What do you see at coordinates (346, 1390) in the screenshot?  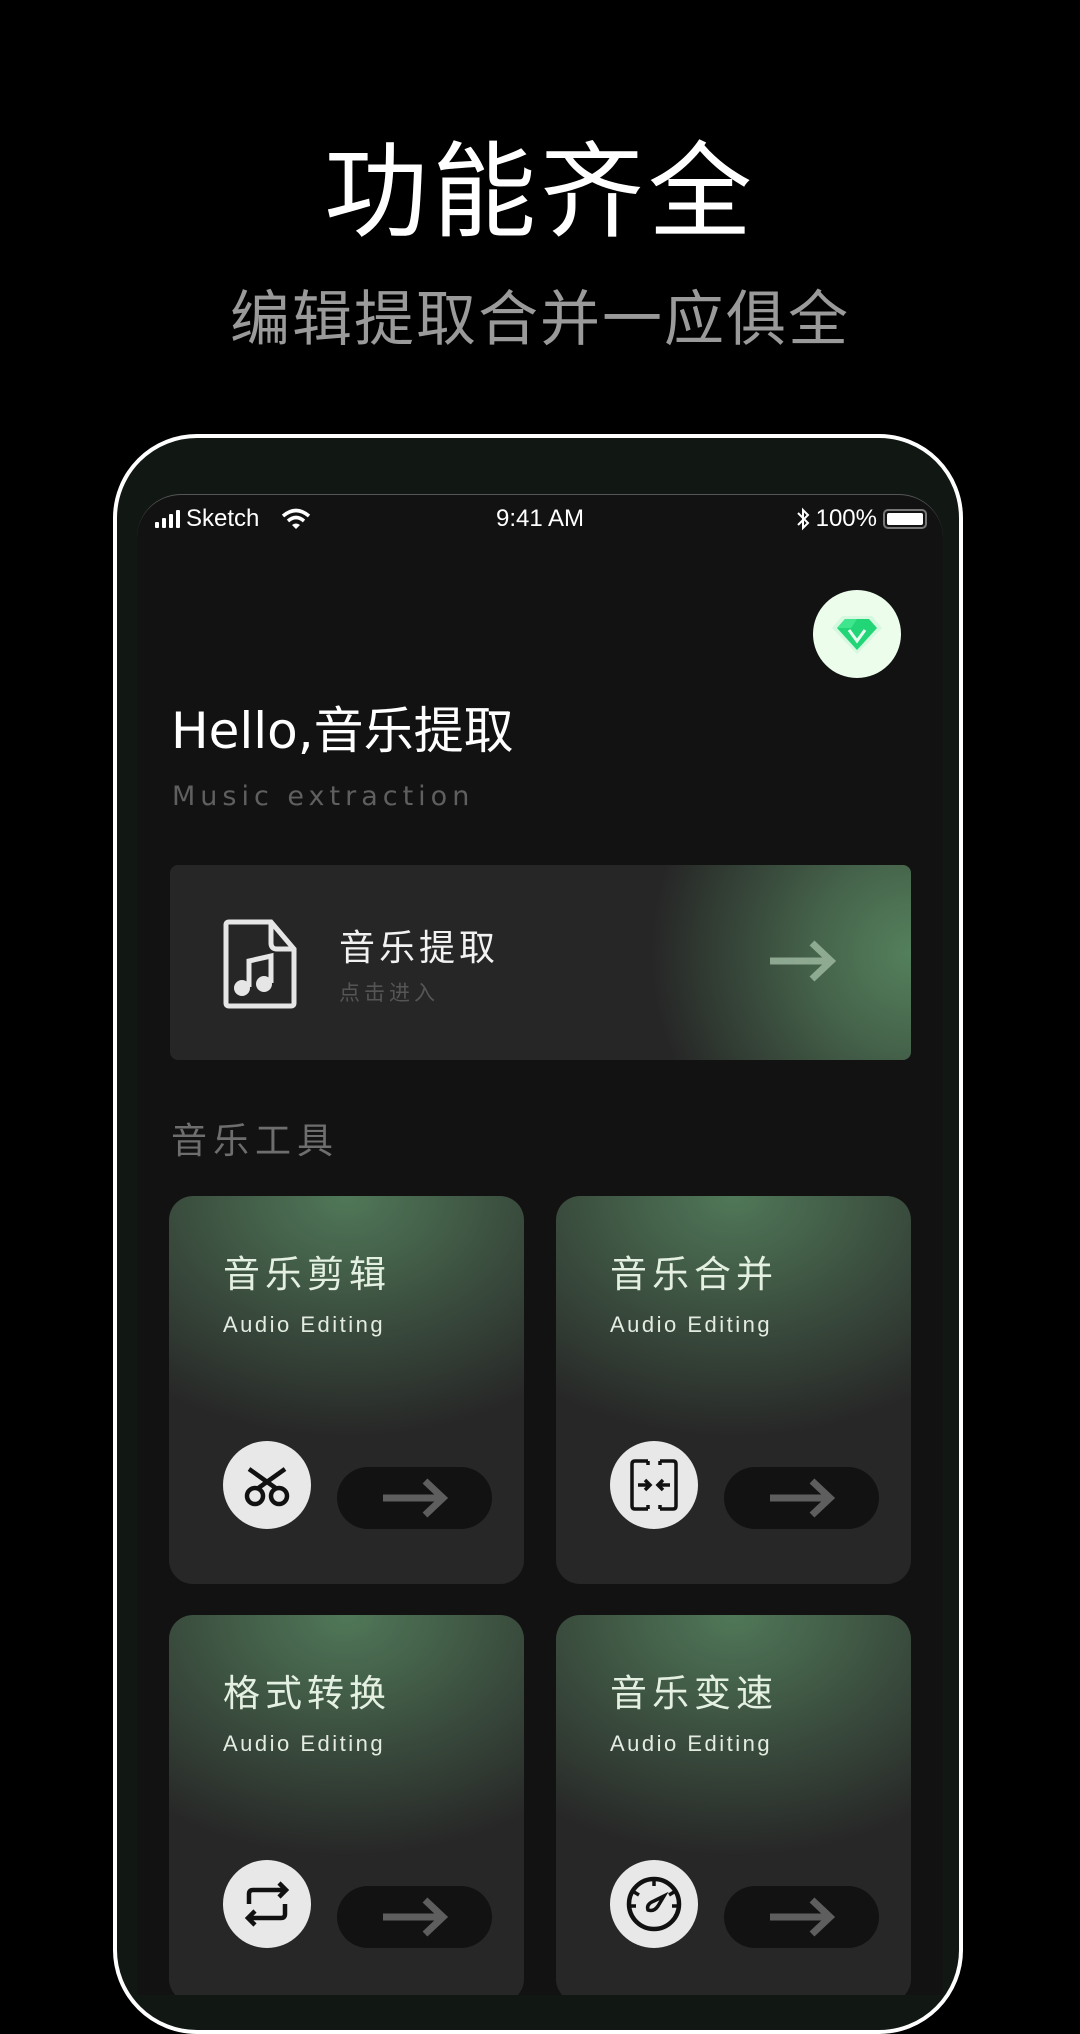 I see `tool-card-audio-cut: 音乐剪辑 Audio Editing` at bounding box center [346, 1390].